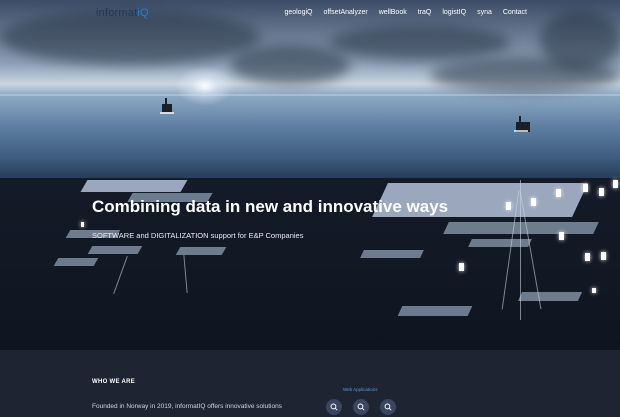 This screenshot has width=620, height=417. I want to click on horizon-line, so click(310, 95).